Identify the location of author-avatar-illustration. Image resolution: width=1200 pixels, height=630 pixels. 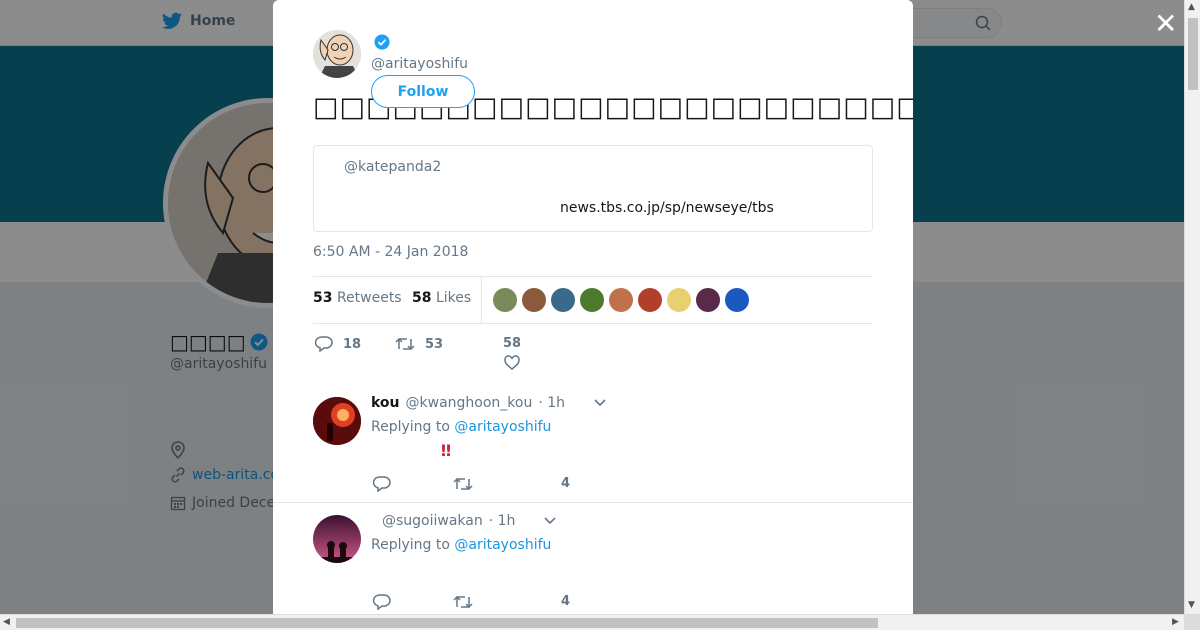
(337, 54).